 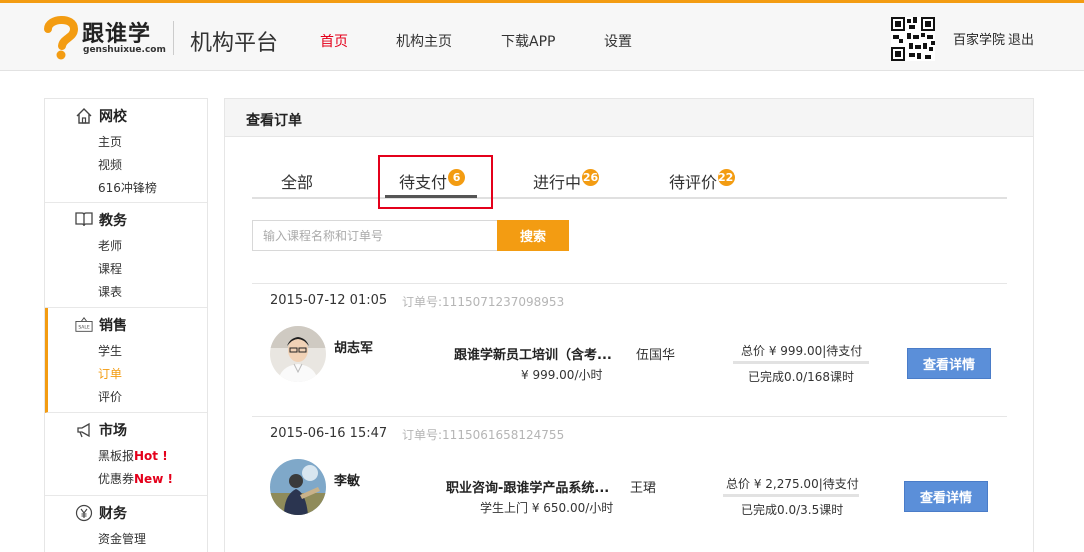 What do you see at coordinates (113, 514) in the screenshot?
I see `sidebar-group-title: 财务` at bounding box center [113, 514].